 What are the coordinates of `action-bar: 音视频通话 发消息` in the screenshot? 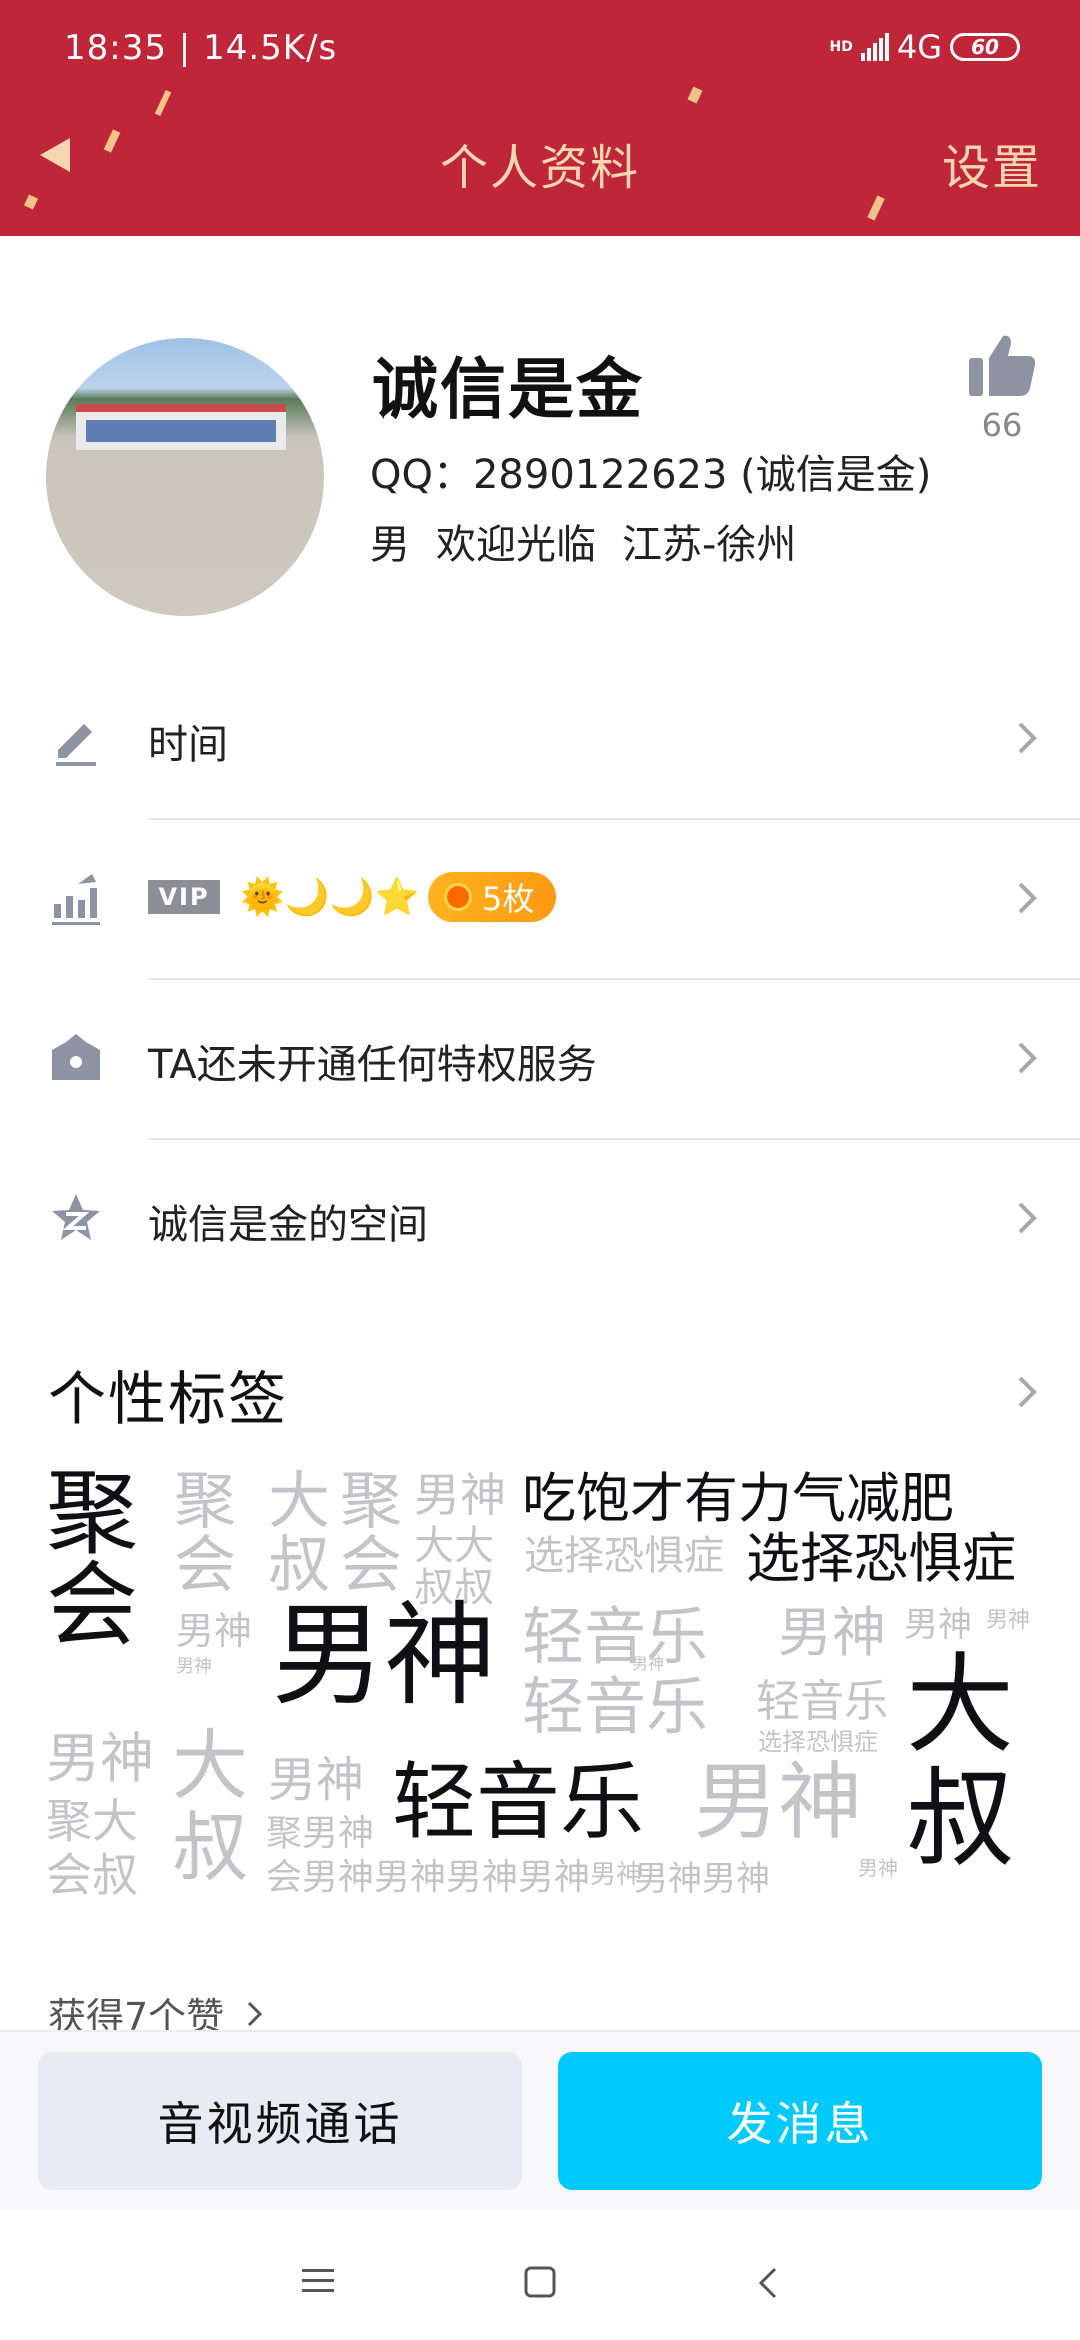 It's located at (540, 2120).